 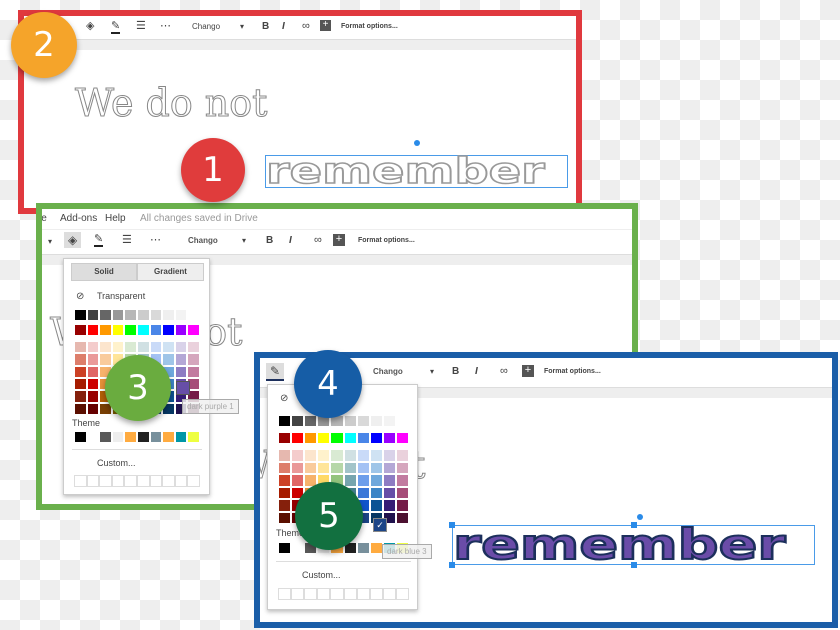 What do you see at coordinates (244, 241) in the screenshot?
I see `font-caret-icon: ▾` at bounding box center [244, 241].